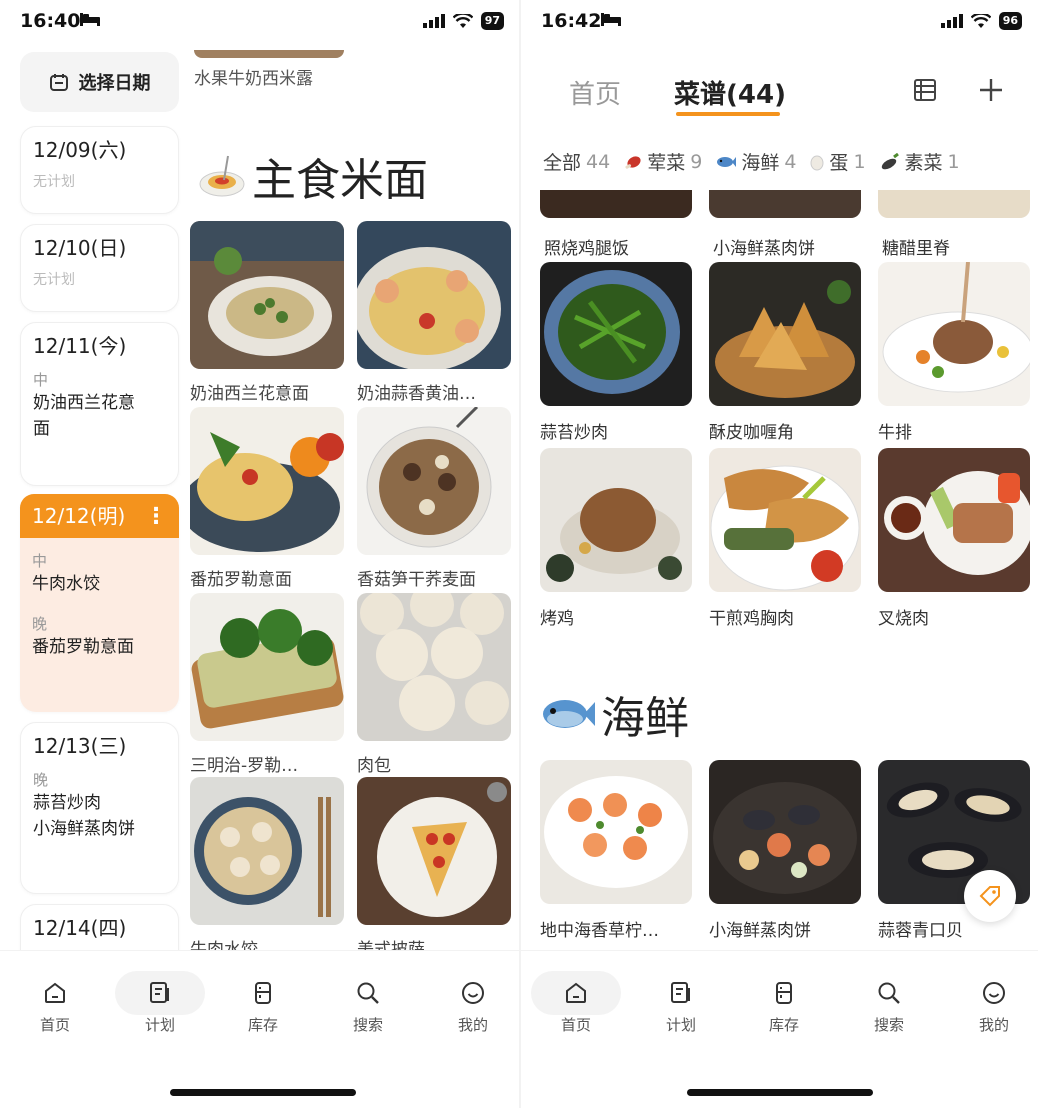 The height and width of the screenshot is (1108, 1038). What do you see at coordinates (619, 246) in the screenshot?
I see `recipe-caption: 照烧鸡腿饭` at bounding box center [619, 246].